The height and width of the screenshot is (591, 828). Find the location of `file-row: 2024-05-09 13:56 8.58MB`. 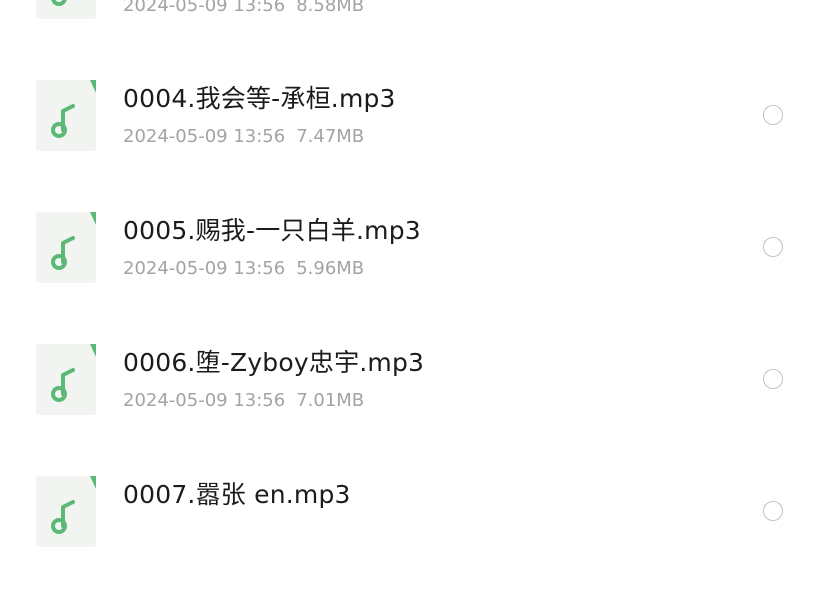

file-row: 2024-05-09 13:56 8.58MB is located at coordinates (414, 31).